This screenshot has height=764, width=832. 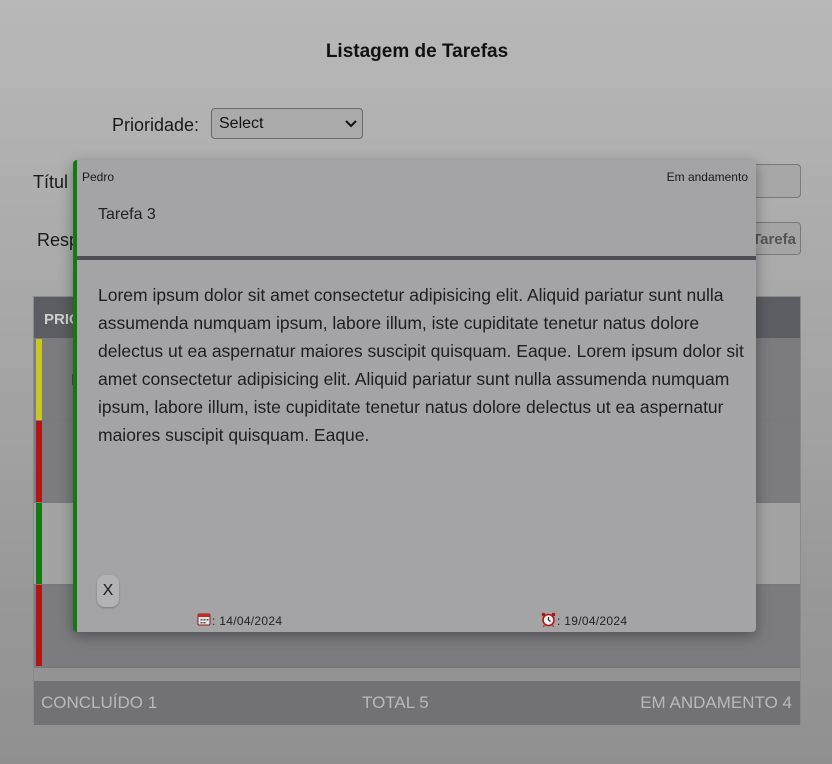 What do you see at coordinates (241, 123) in the screenshot?
I see `priority-select-value: Select` at bounding box center [241, 123].